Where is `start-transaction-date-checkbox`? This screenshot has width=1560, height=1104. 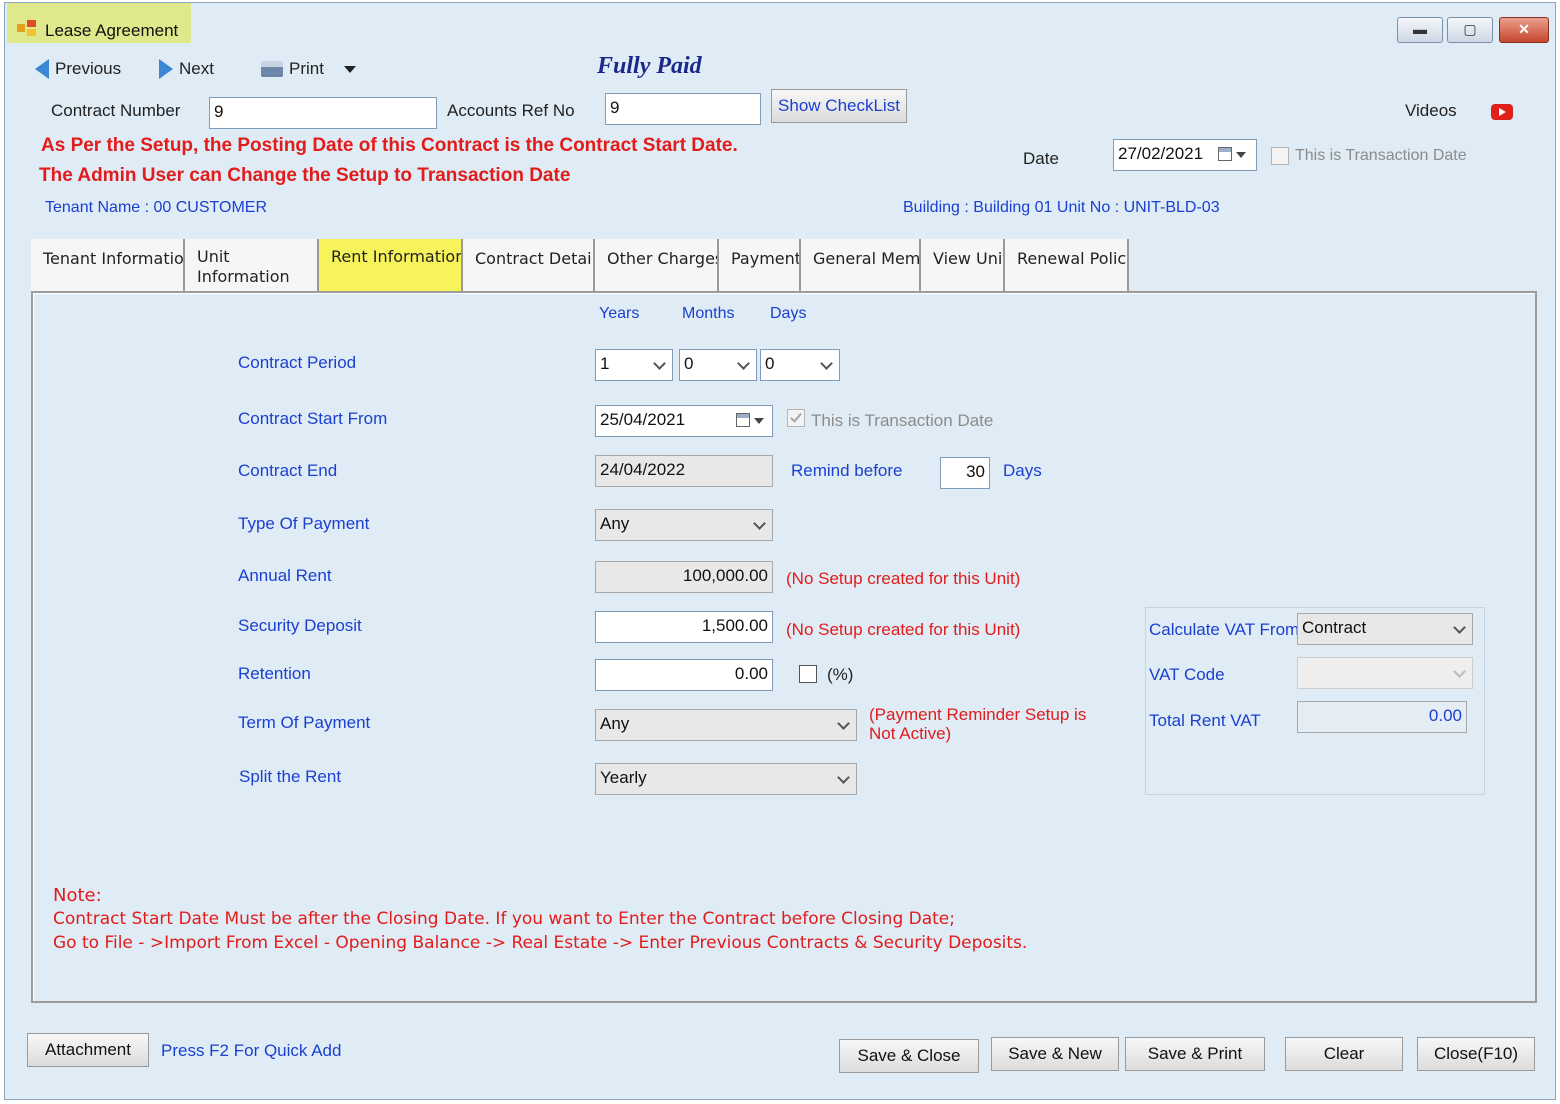 start-transaction-date-checkbox is located at coordinates (796, 418).